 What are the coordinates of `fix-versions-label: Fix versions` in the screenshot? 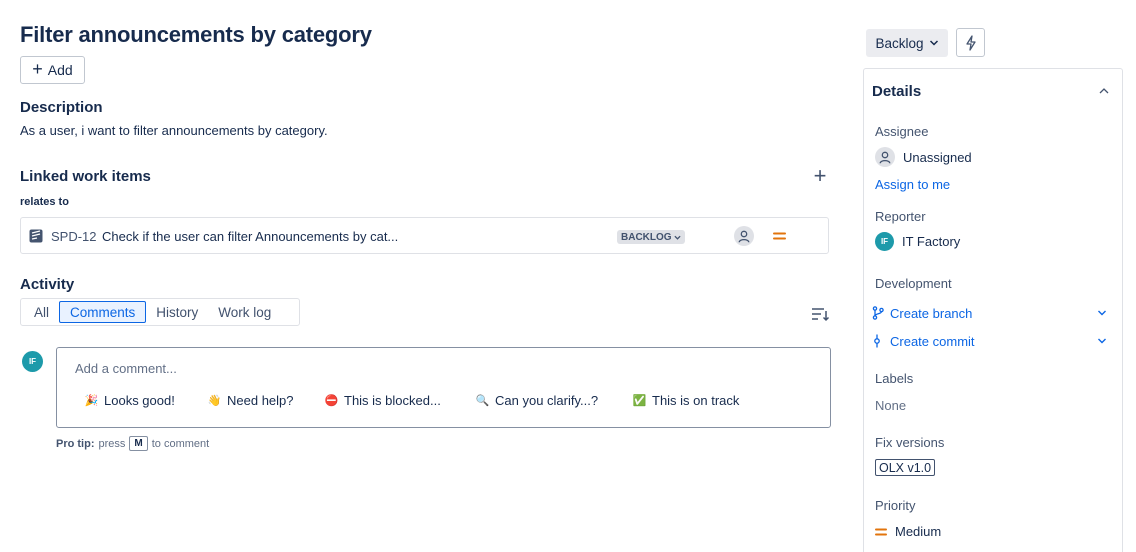 It's located at (910, 442).